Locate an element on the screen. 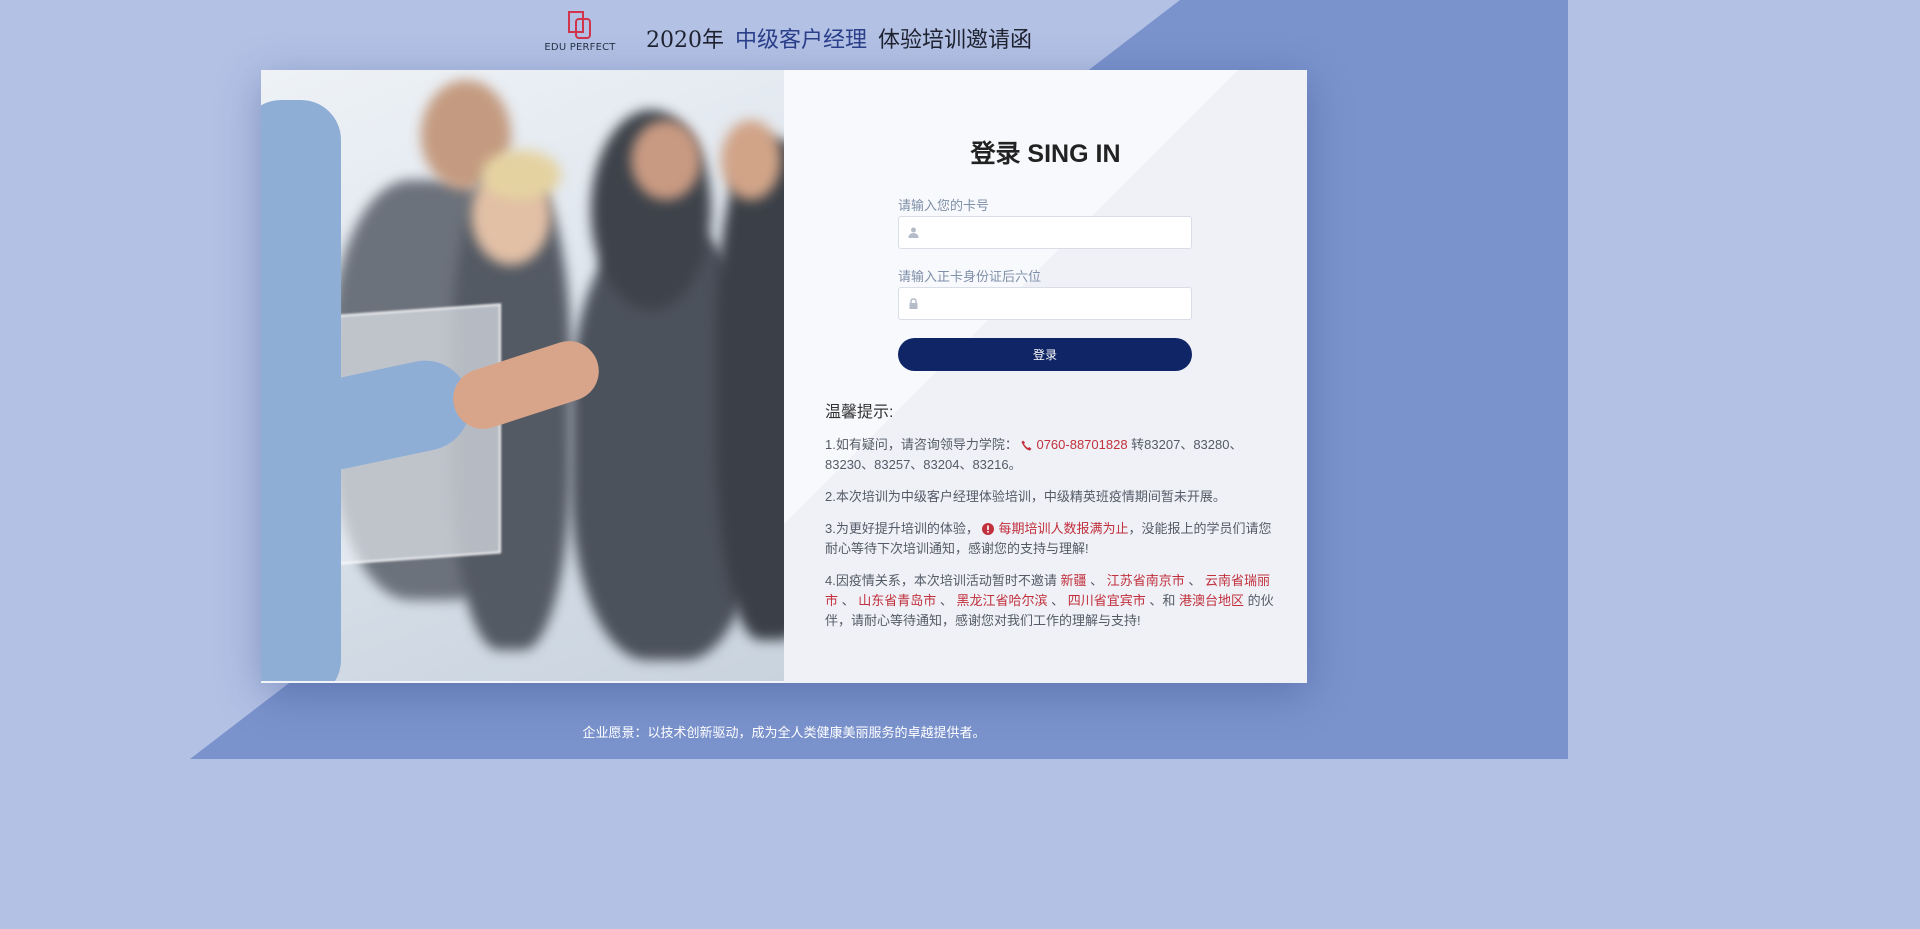  capacity-warning: 每期培训人数报满为止 is located at coordinates (1063, 528).